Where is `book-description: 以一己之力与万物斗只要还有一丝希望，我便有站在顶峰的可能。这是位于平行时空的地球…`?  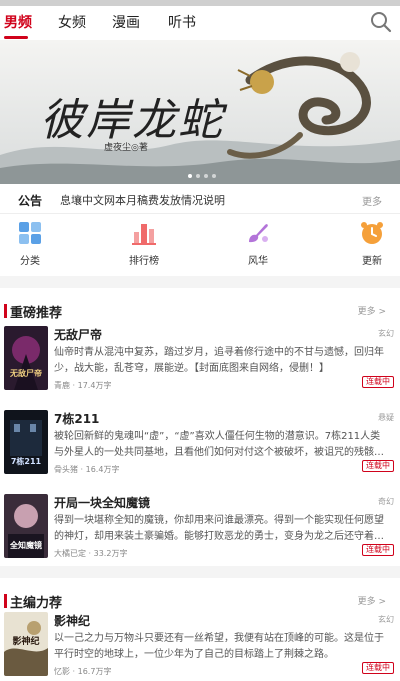
book-description: 以一己之力与万物斗只要还有一丝希望，我便有站在顶峰的可能。这是位于平行时空的地球… is located at coordinates (219, 646).